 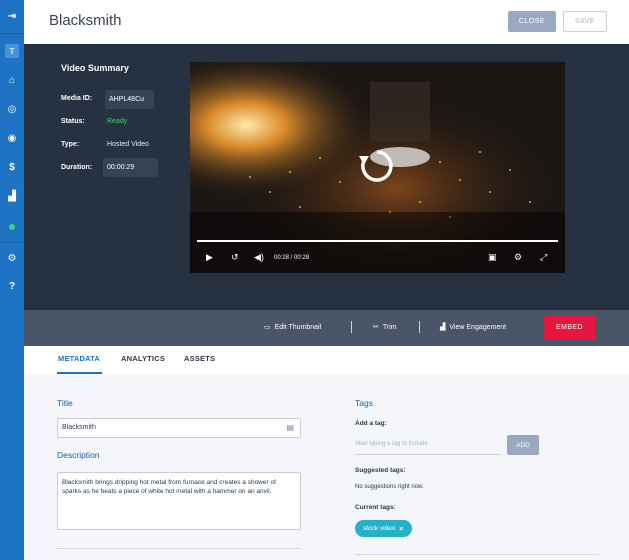 What do you see at coordinates (401, 529) in the screenshot?
I see `remove-tag-icon: ✕` at bounding box center [401, 529].